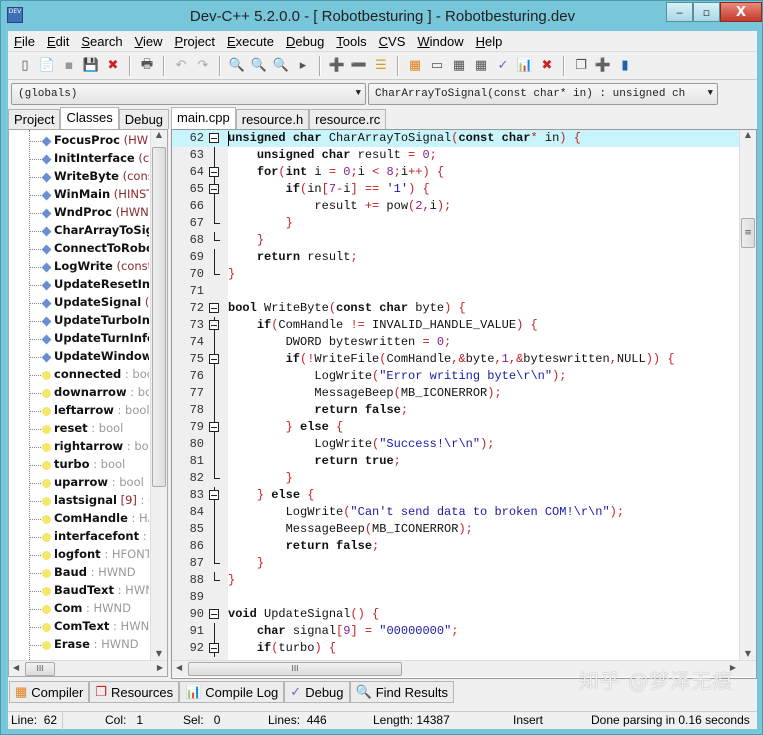  What do you see at coordinates (456, 155) in the screenshot?
I see `code-line: 63 unsigned char result = 0;` at bounding box center [456, 155].